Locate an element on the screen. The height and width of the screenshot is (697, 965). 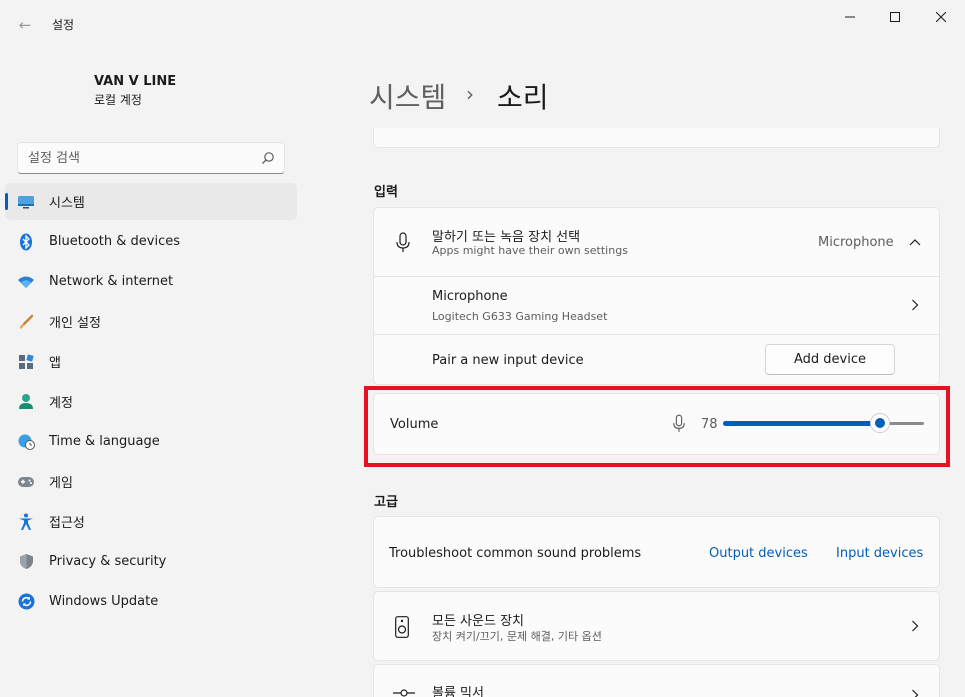
output-devices-link: Output devices is located at coordinates (758, 553).